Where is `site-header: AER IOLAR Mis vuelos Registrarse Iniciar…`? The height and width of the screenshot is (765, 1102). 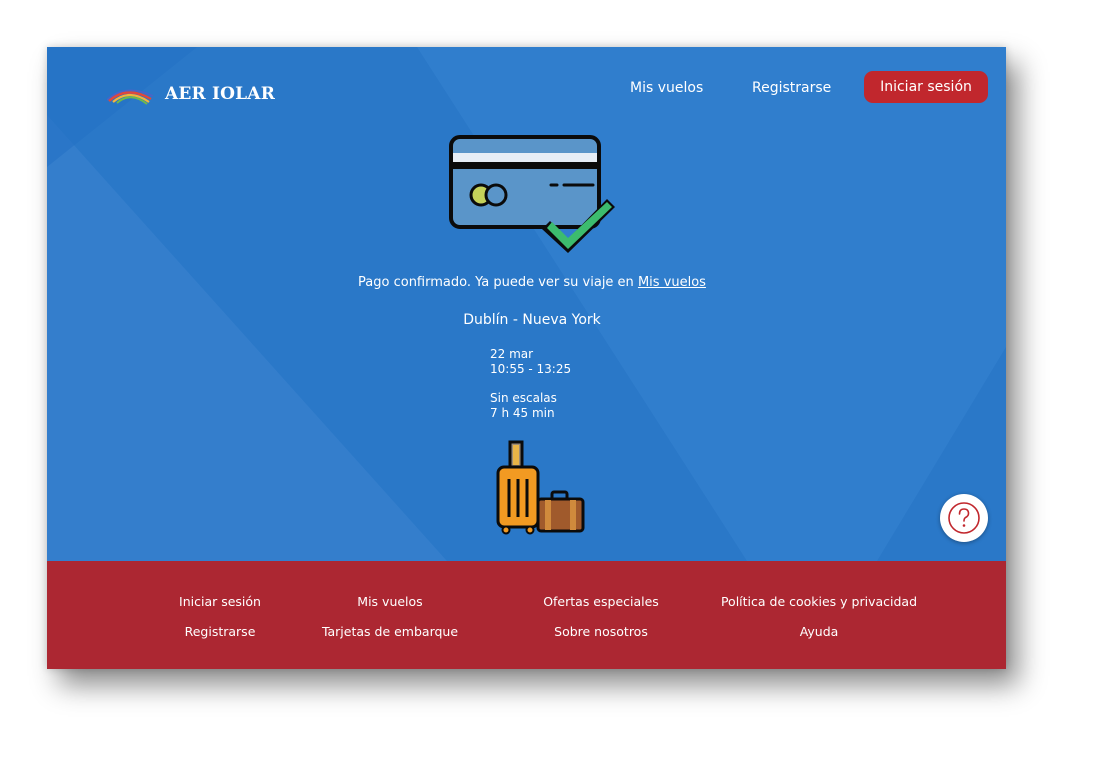
site-header: AER IOLAR Mis vuelos Registrarse Iniciar… is located at coordinates (526, 87).